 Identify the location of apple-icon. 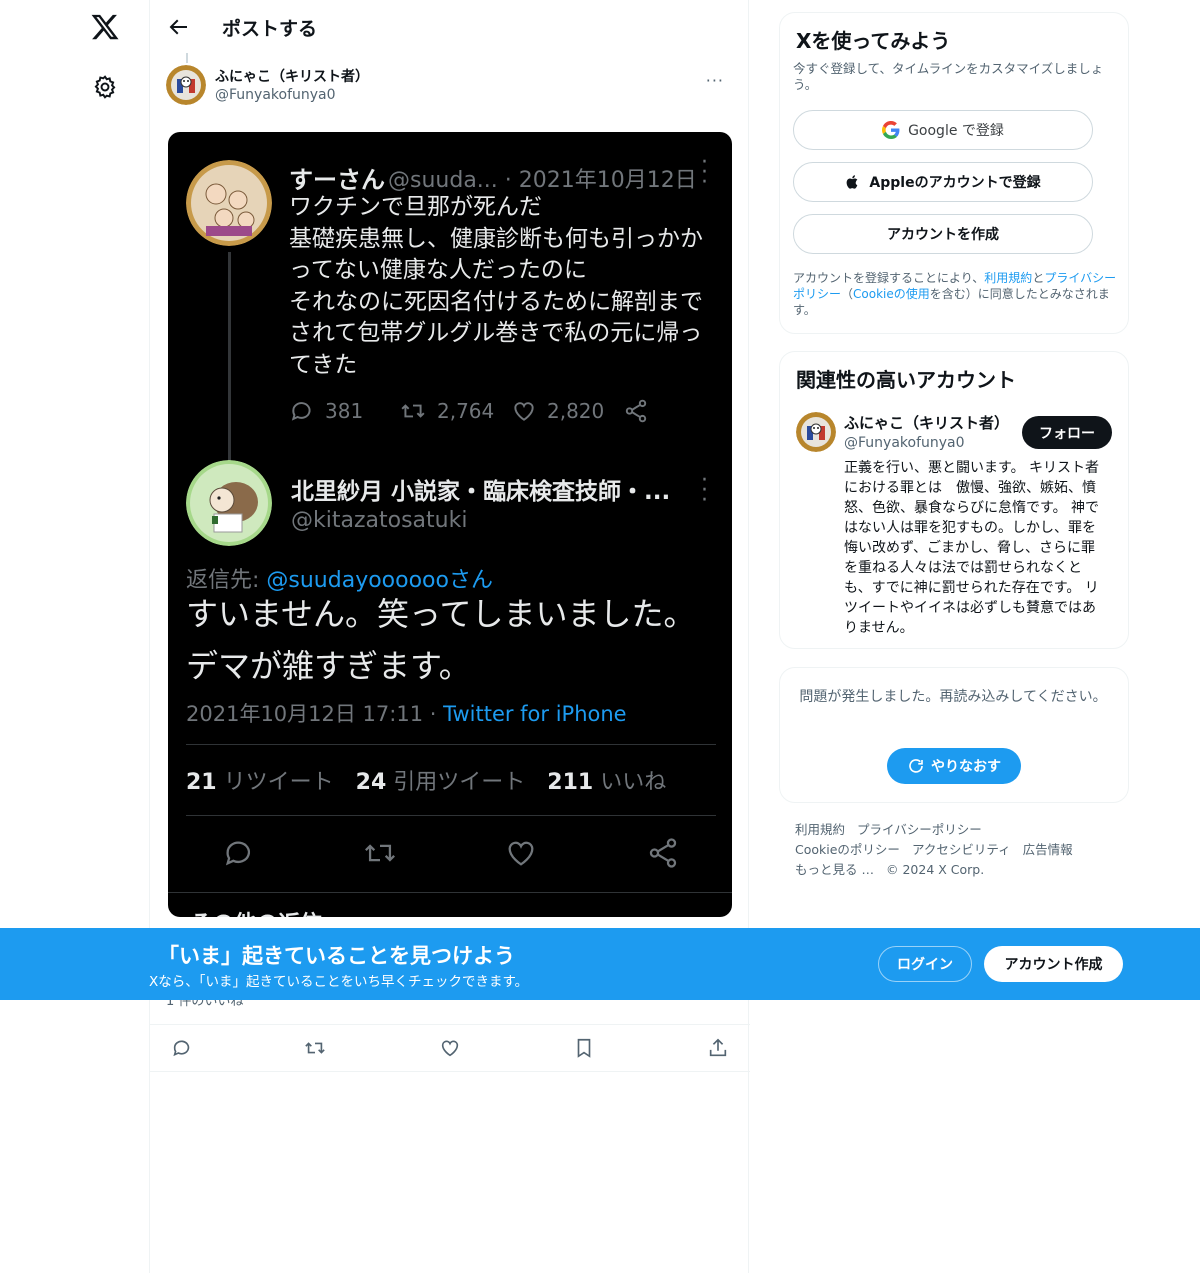
(852, 182).